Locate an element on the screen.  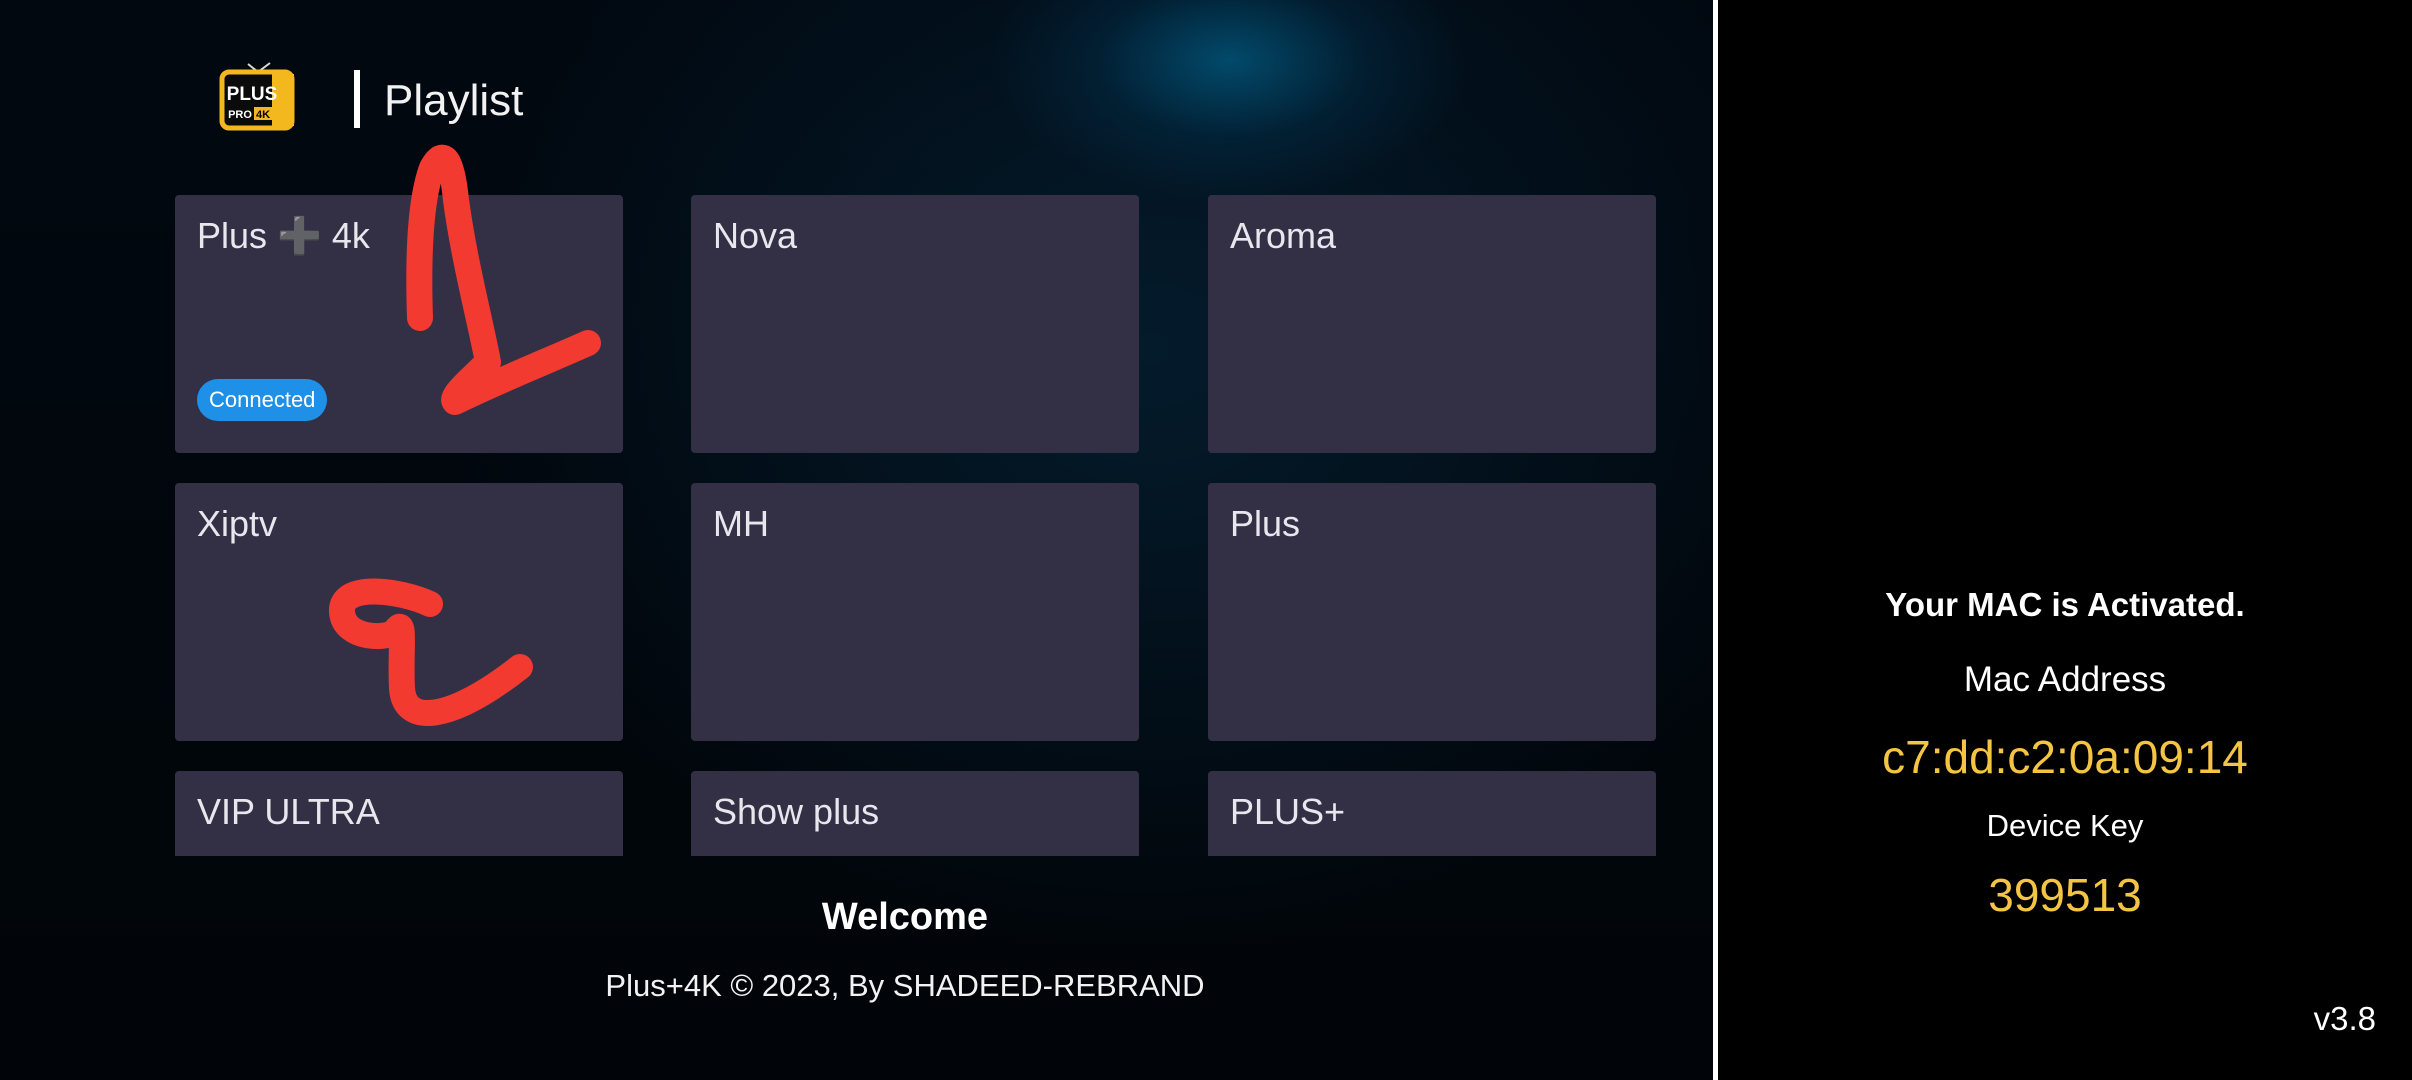
playlist-card-aroma: Aroma is located at coordinates (1432, 324).